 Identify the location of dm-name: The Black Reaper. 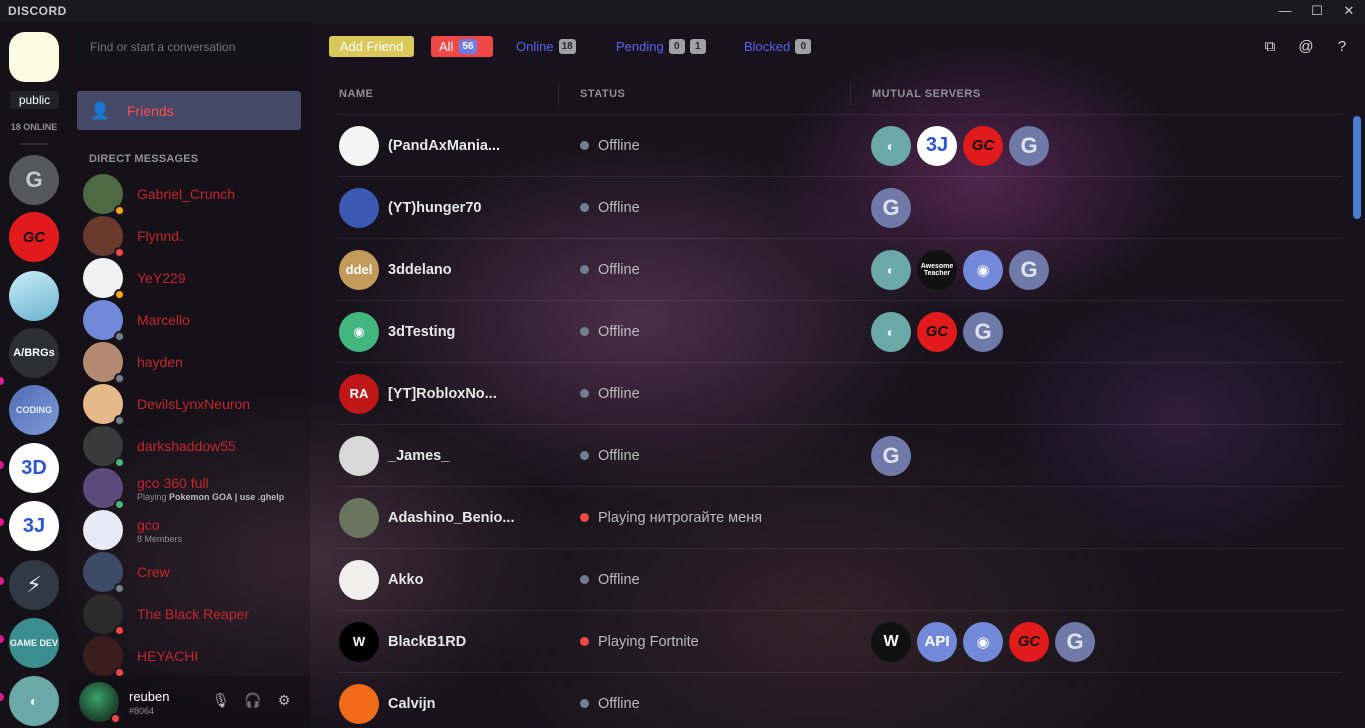
(193, 614).